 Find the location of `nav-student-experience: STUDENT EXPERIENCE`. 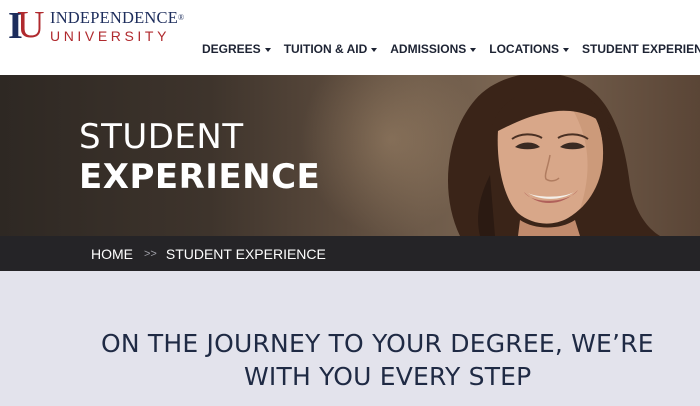

nav-student-experience: STUDENT EXPERIENCE is located at coordinates (641, 49).